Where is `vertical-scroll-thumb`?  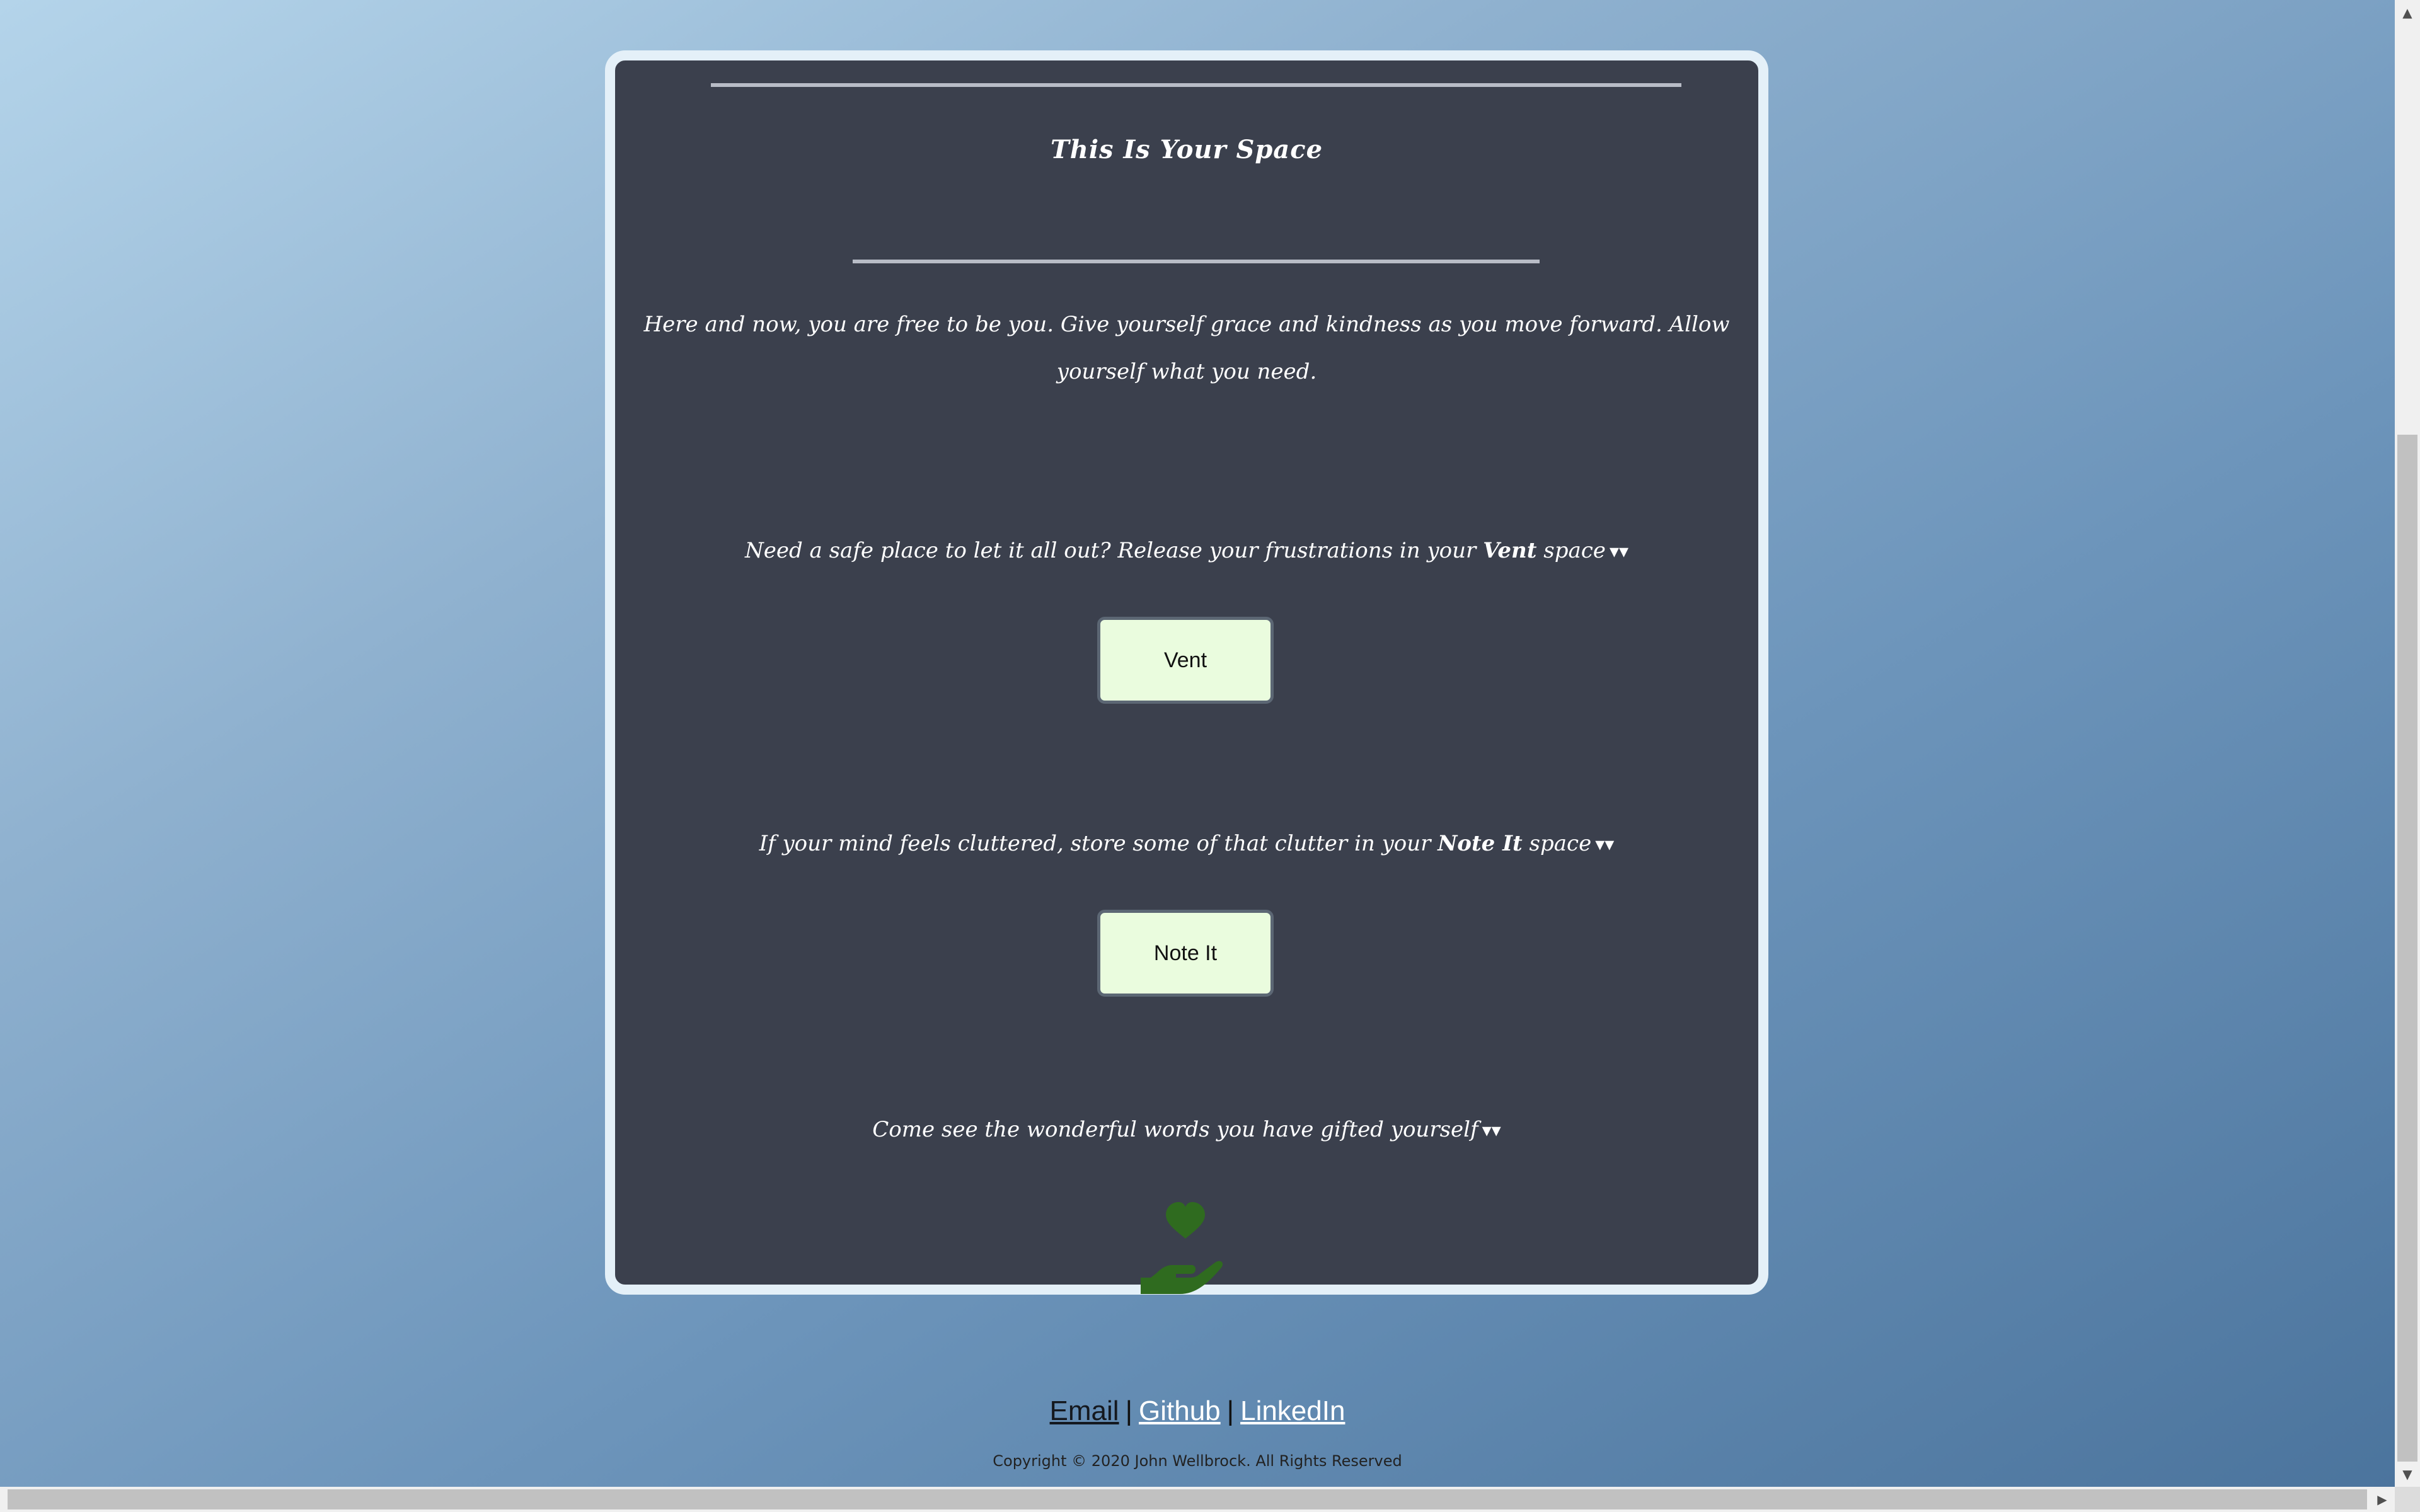
vertical-scroll-thumb is located at coordinates (2407, 948).